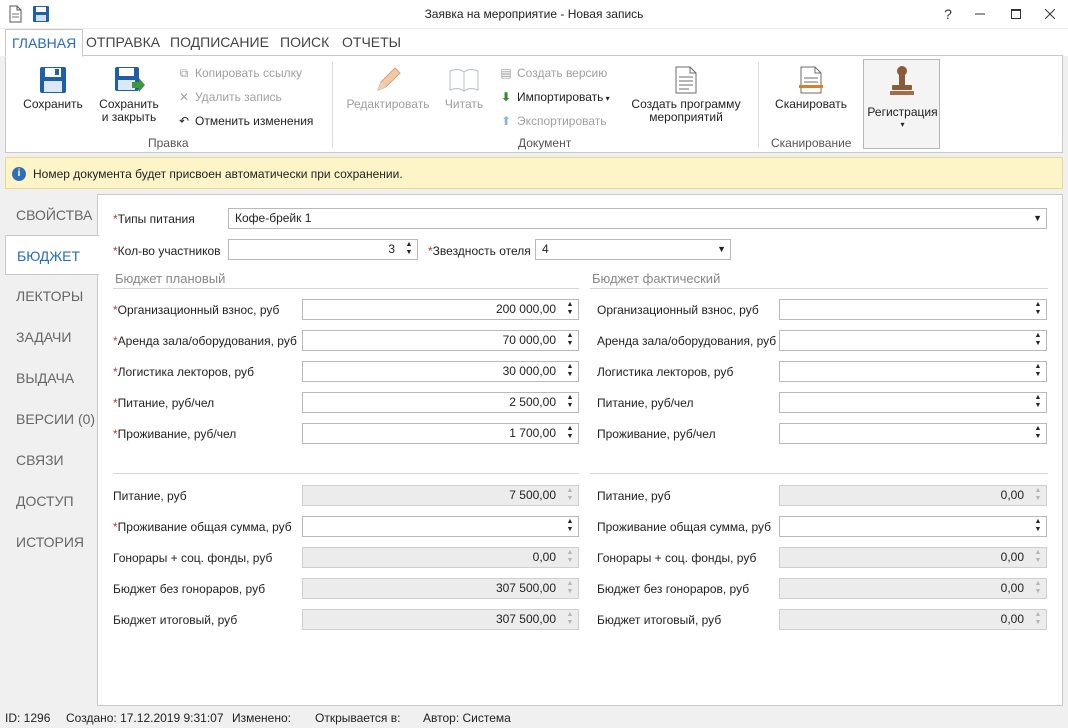 This screenshot has height=728, width=1068. Describe the element at coordinates (811, 104) in the screenshot. I see `scan-label: Сканировать` at that location.